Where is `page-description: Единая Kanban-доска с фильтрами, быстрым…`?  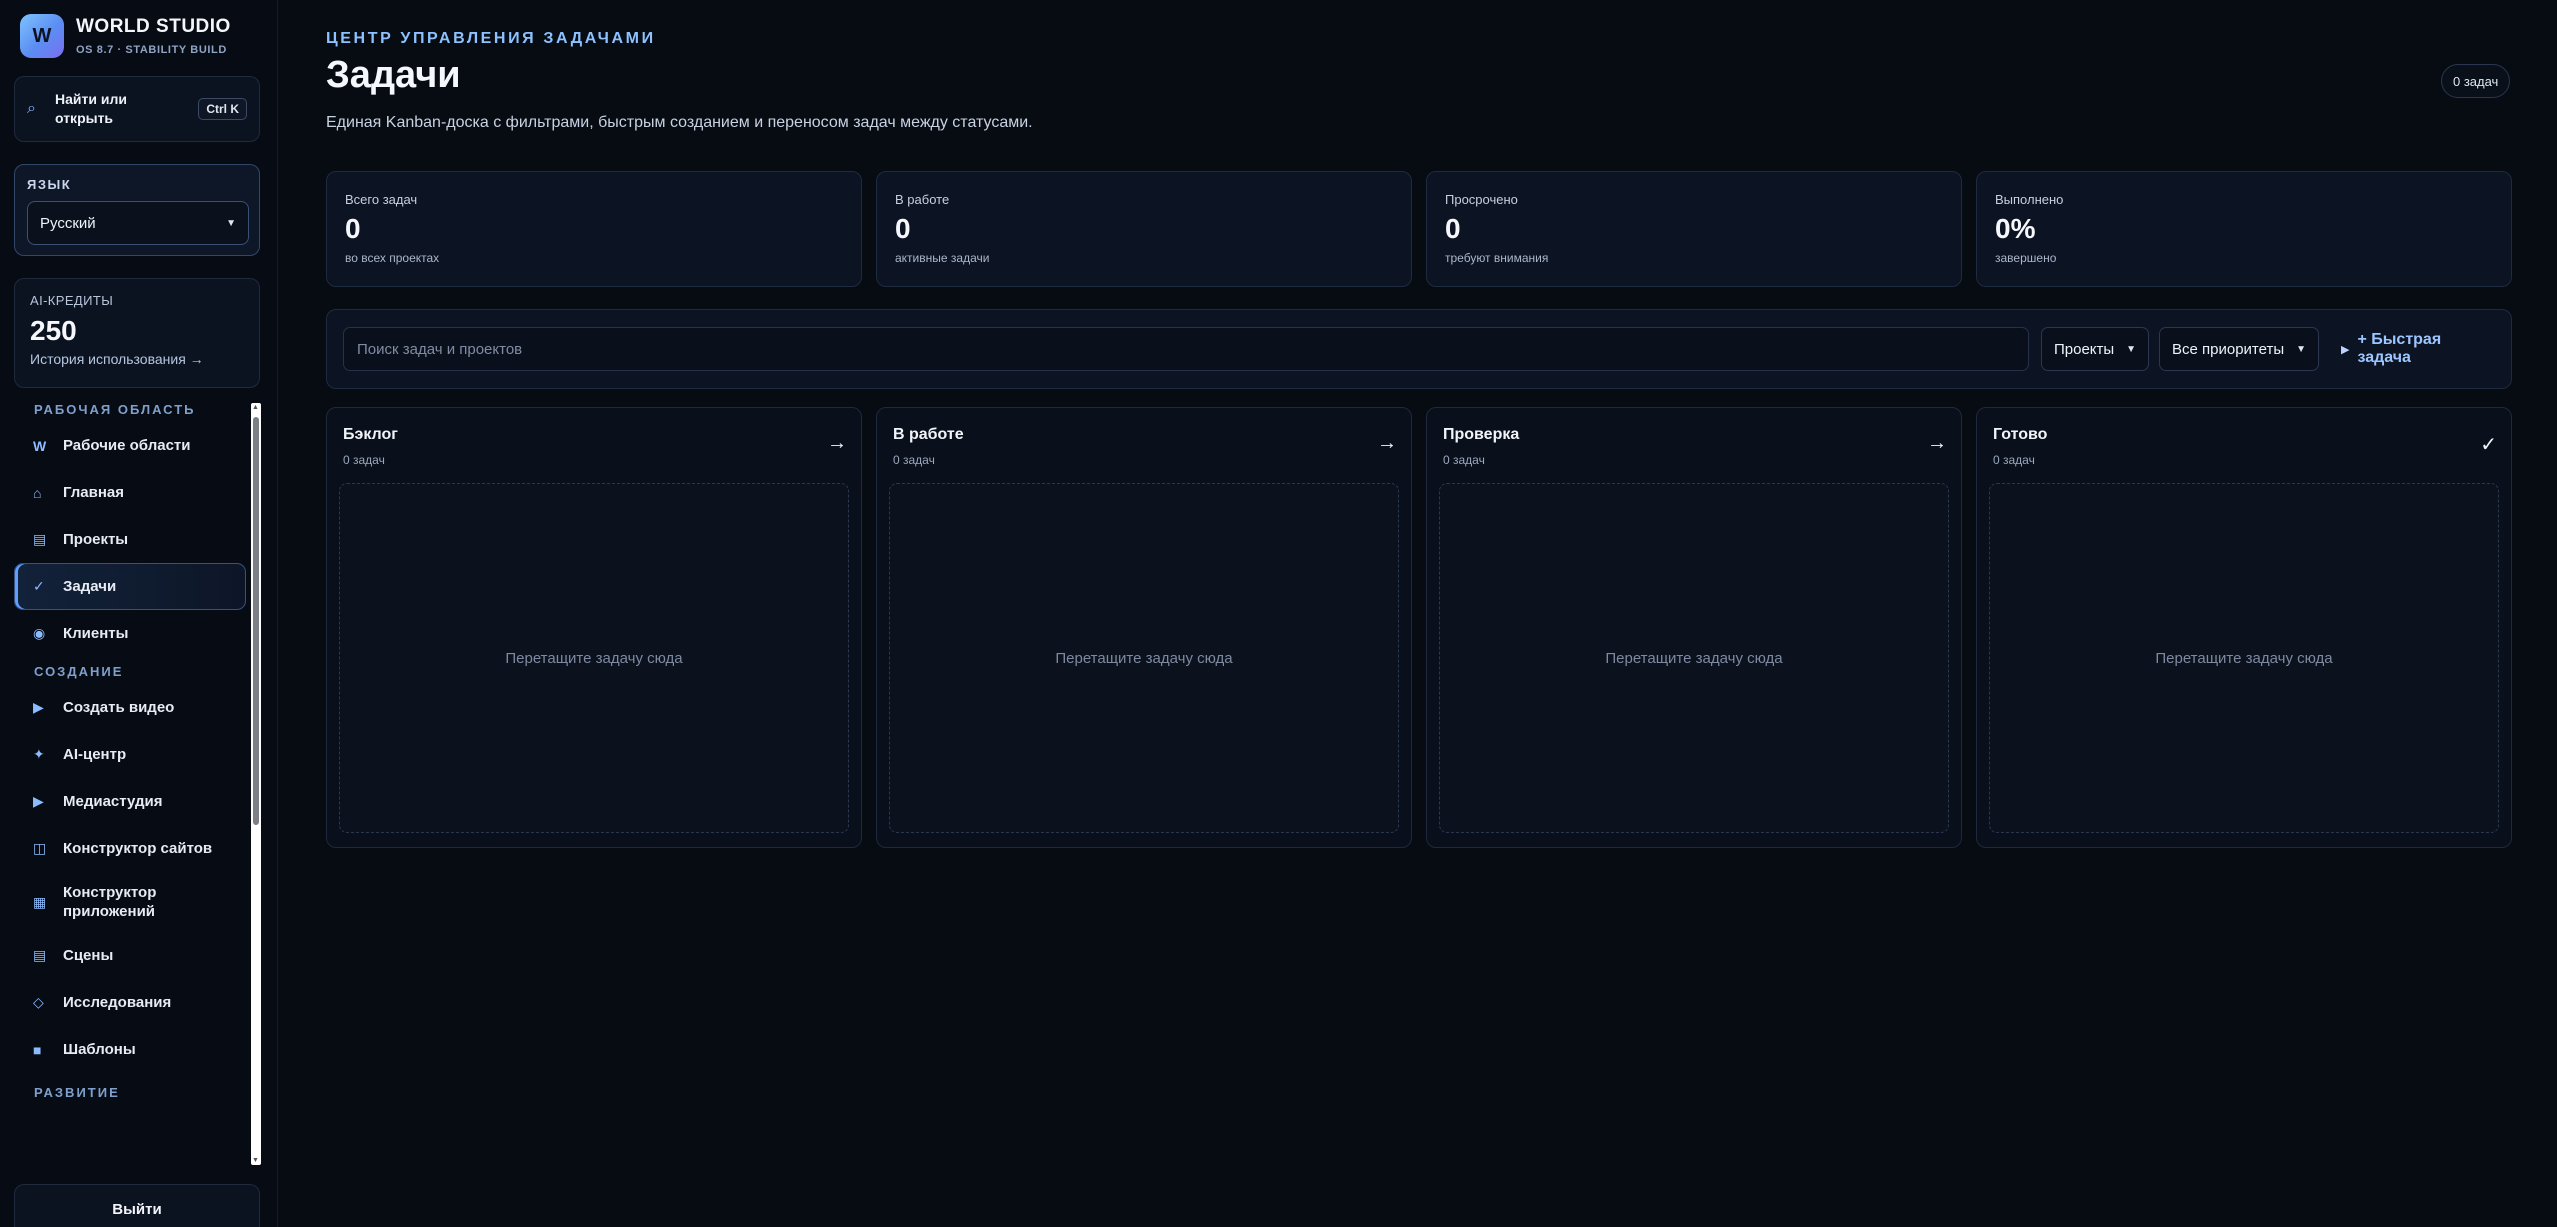 page-description: Единая Kanban-доска с фильтрами, быстрым… is located at coordinates (679, 122).